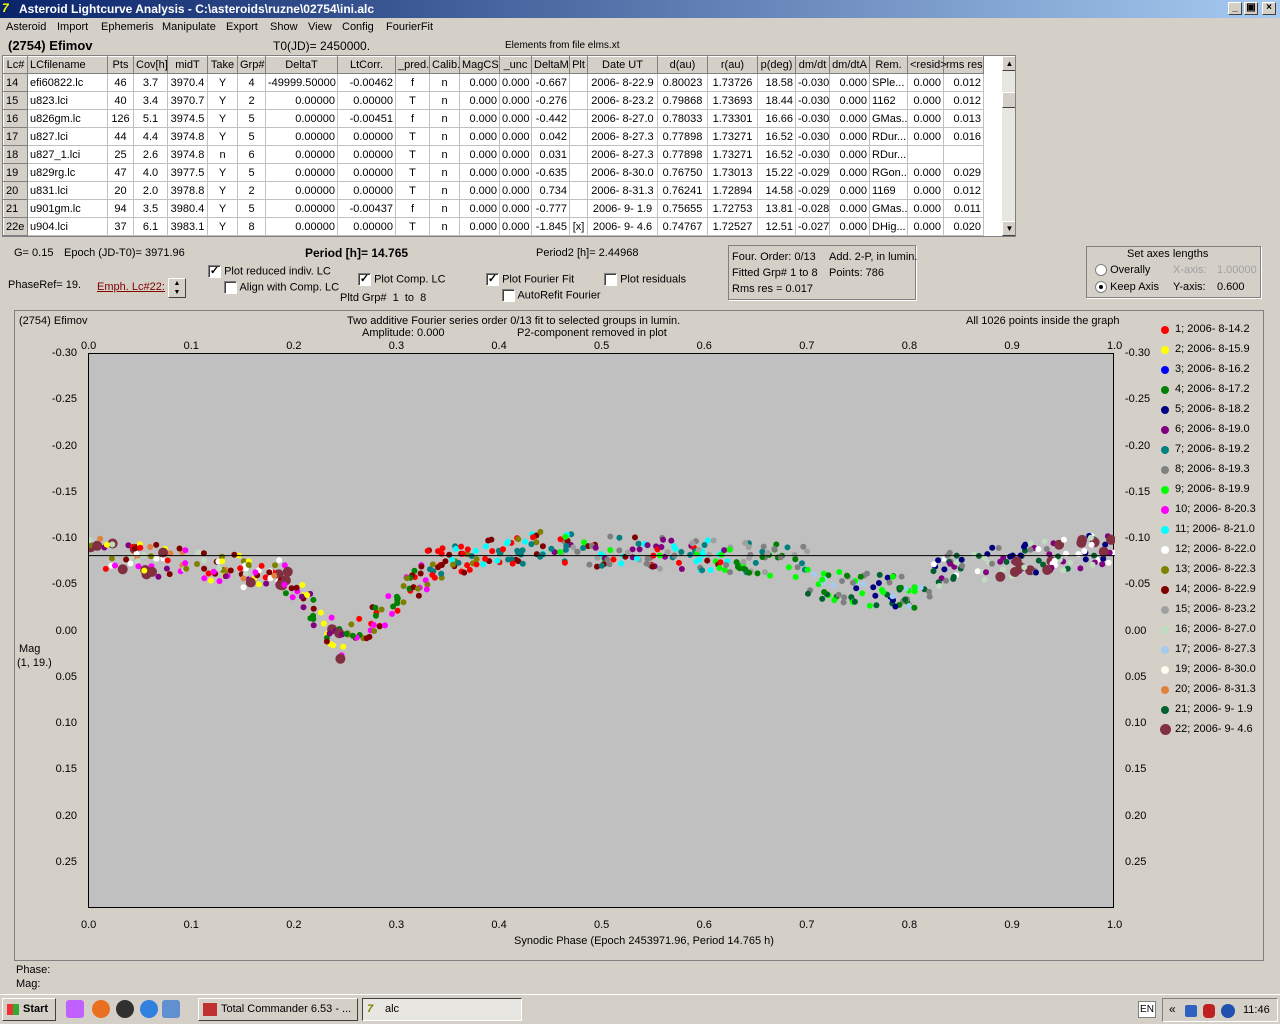 The image size is (1280, 1024). I want to click on table-cell: 1.73271, so click(732, 154).